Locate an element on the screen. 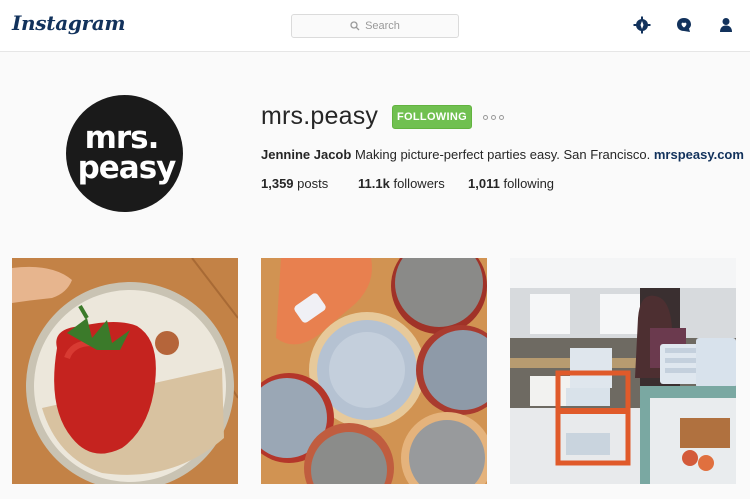  search-input: Search is located at coordinates (375, 26).